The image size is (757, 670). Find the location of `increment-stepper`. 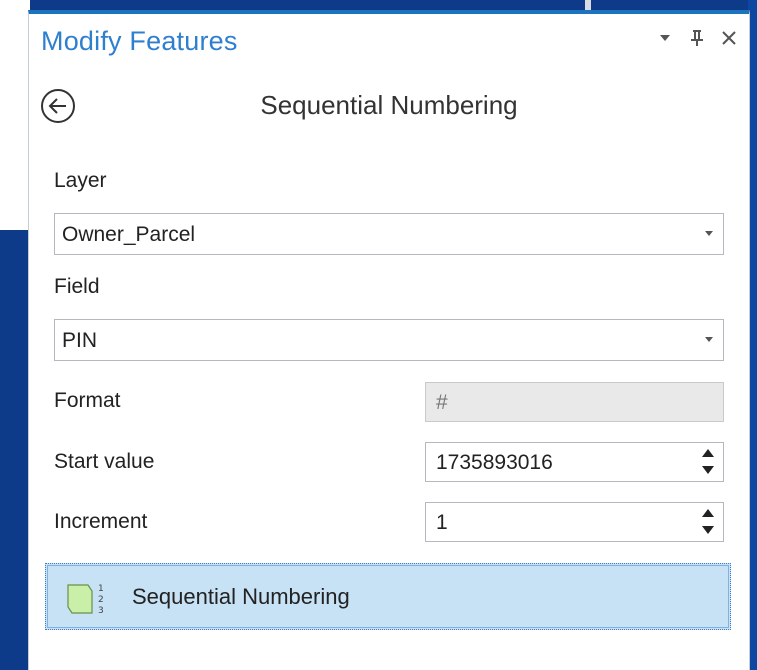

increment-stepper is located at coordinates (708, 522).